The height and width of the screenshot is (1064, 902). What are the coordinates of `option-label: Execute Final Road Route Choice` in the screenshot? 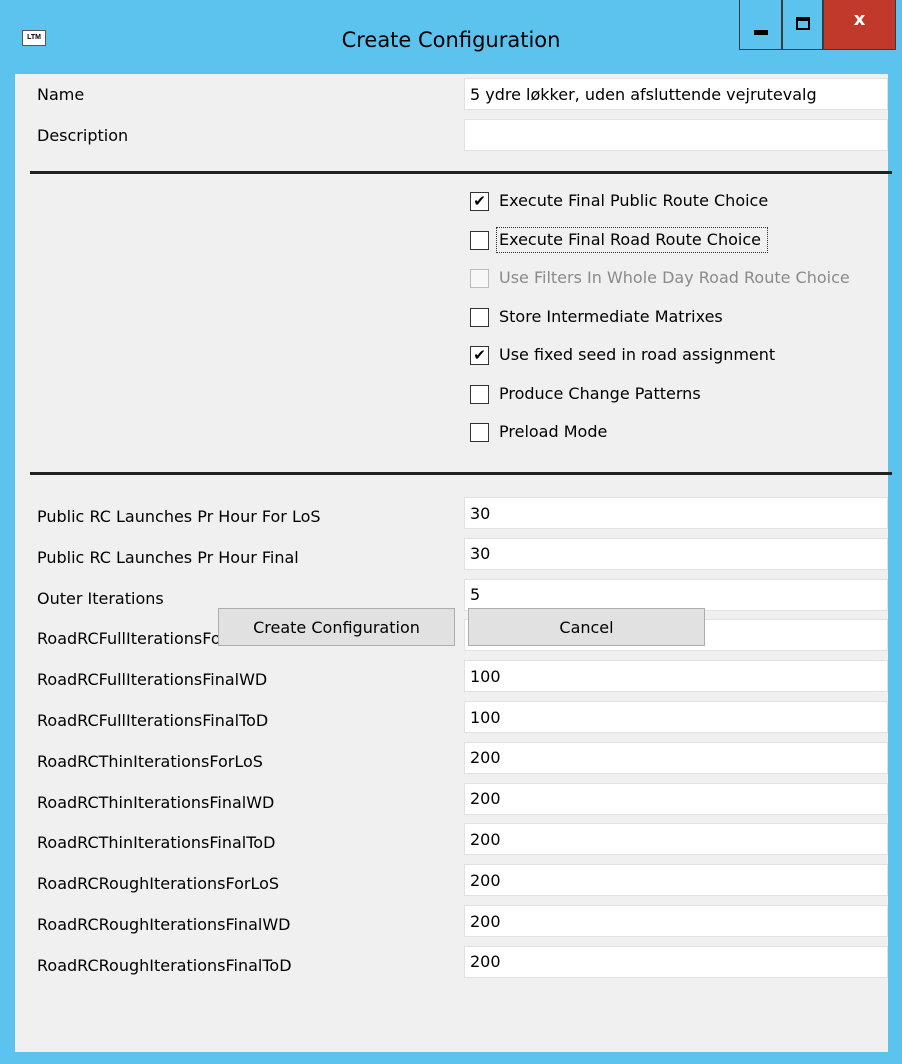 It's located at (632, 239).